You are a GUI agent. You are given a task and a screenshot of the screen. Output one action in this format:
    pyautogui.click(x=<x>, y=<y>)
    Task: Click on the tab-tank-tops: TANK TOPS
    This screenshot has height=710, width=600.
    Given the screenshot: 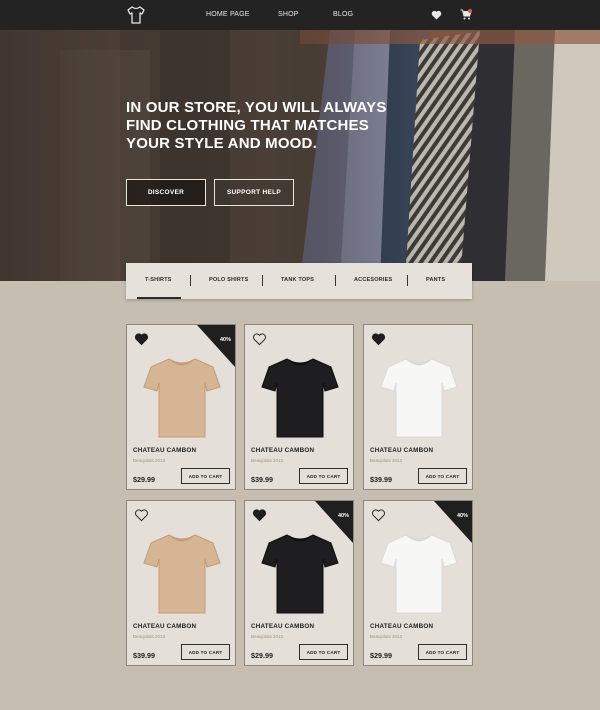 What is the action you would take?
    pyautogui.click(x=297, y=280)
    